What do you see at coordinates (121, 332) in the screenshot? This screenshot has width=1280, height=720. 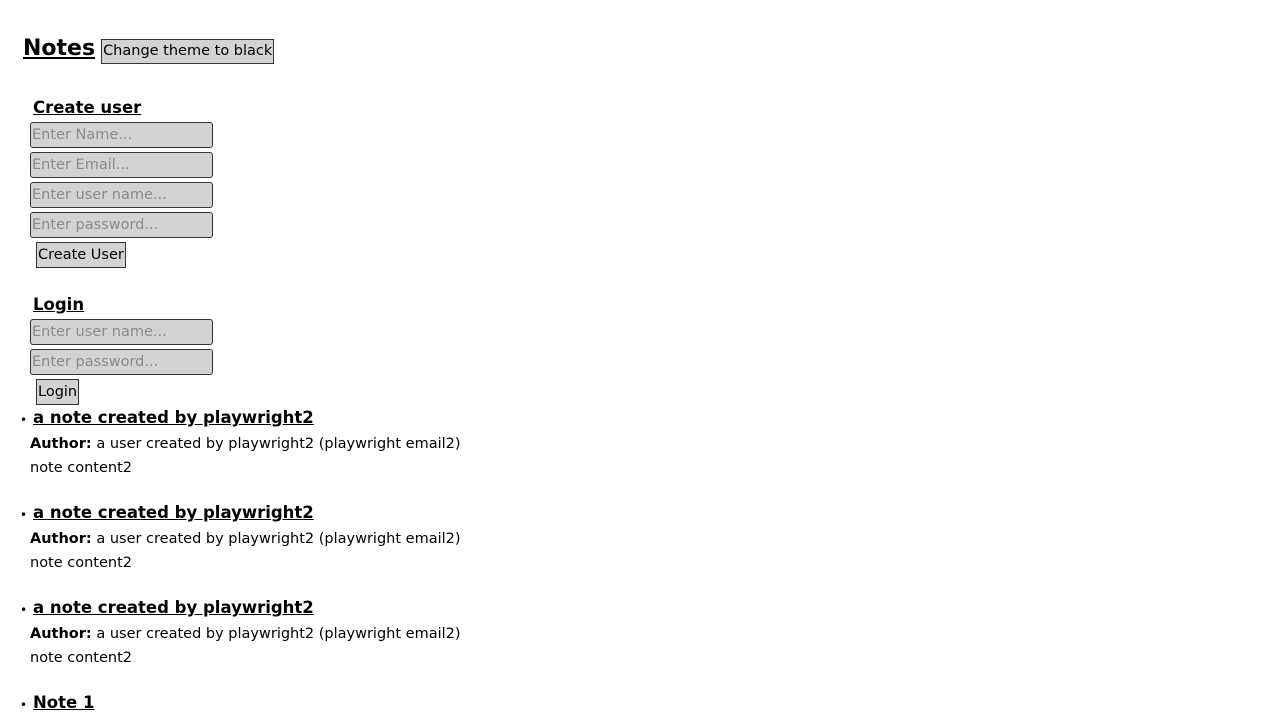 I see `login-username-input` at bounding box center [121, 332].